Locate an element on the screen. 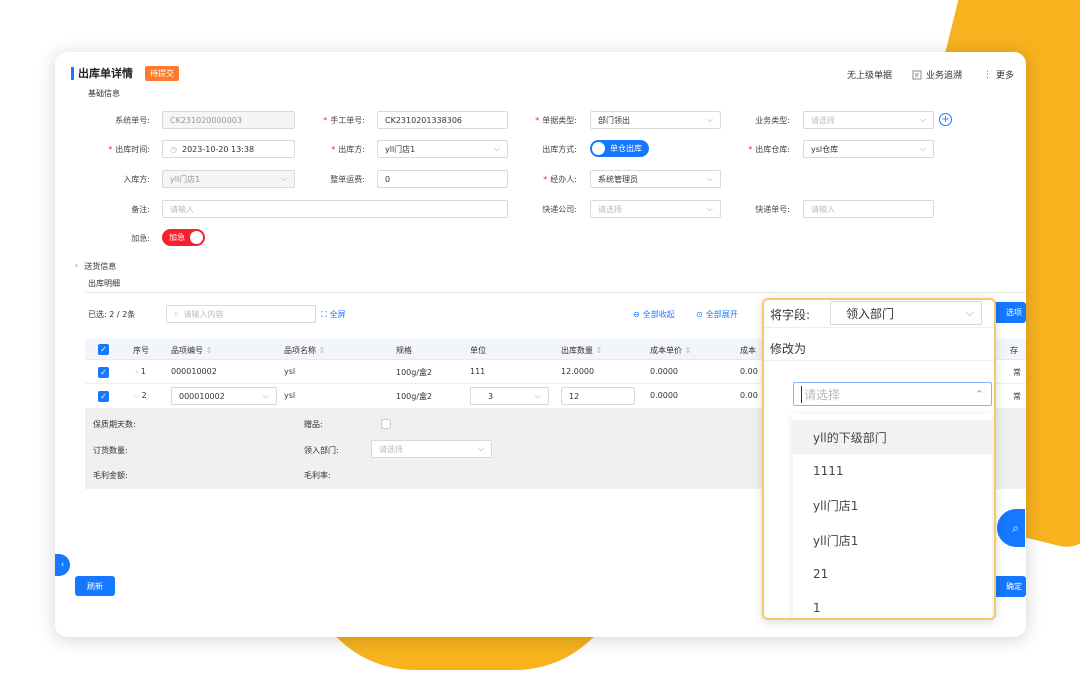  dept-select: 请选择 ⌵ is located at coordinates (431, 449).